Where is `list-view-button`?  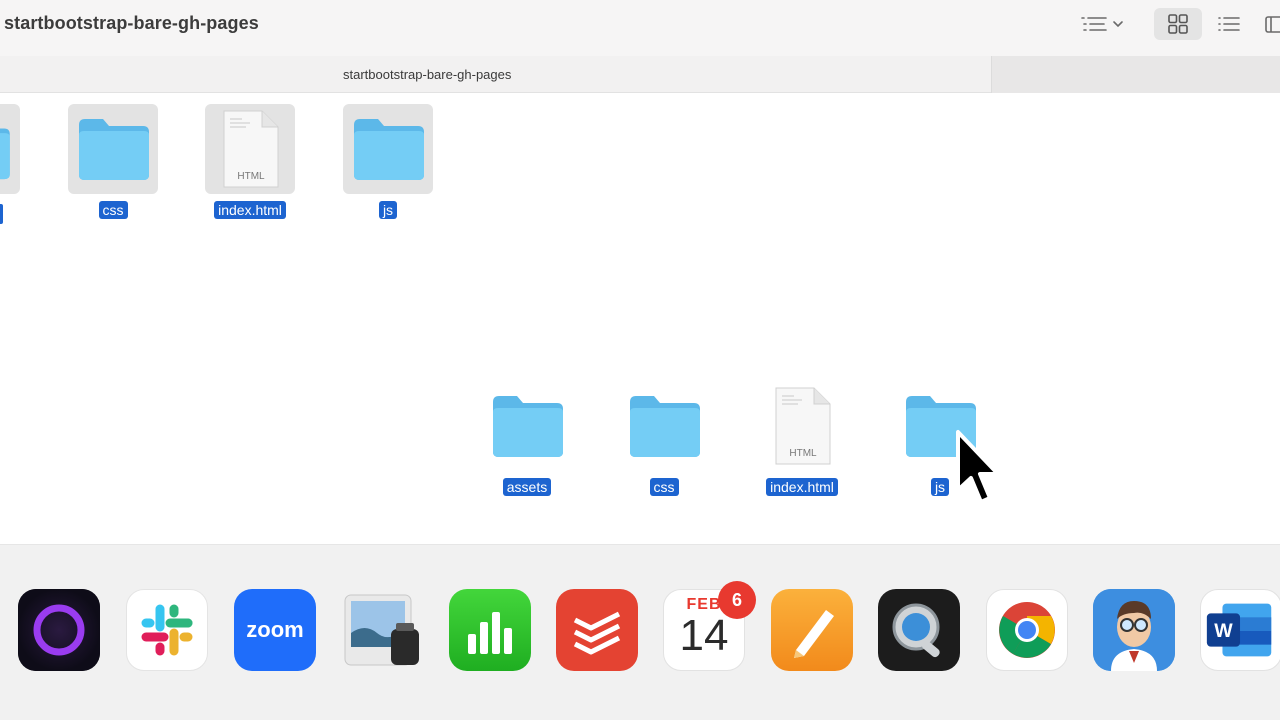
list-view-button is located at coordinates (1229, 24).